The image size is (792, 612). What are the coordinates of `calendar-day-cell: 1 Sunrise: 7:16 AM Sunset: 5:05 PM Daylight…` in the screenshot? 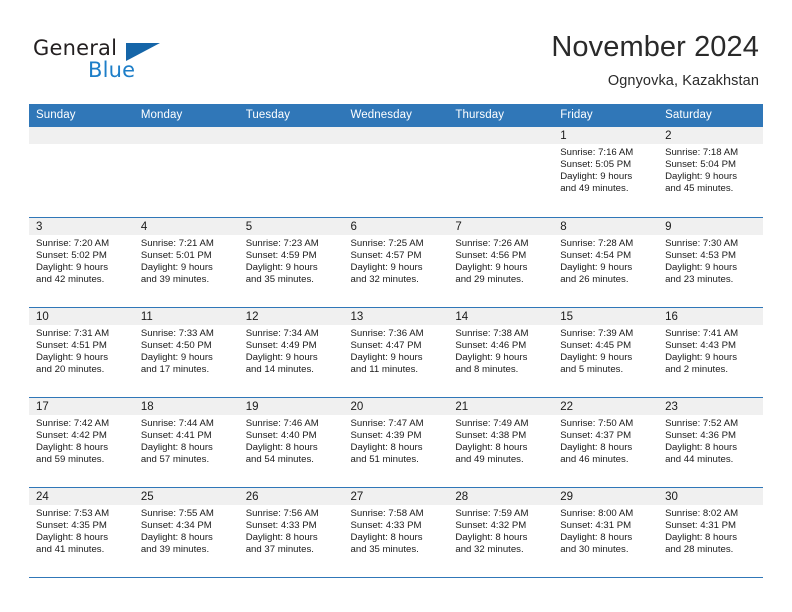 It's located at (606, 172).